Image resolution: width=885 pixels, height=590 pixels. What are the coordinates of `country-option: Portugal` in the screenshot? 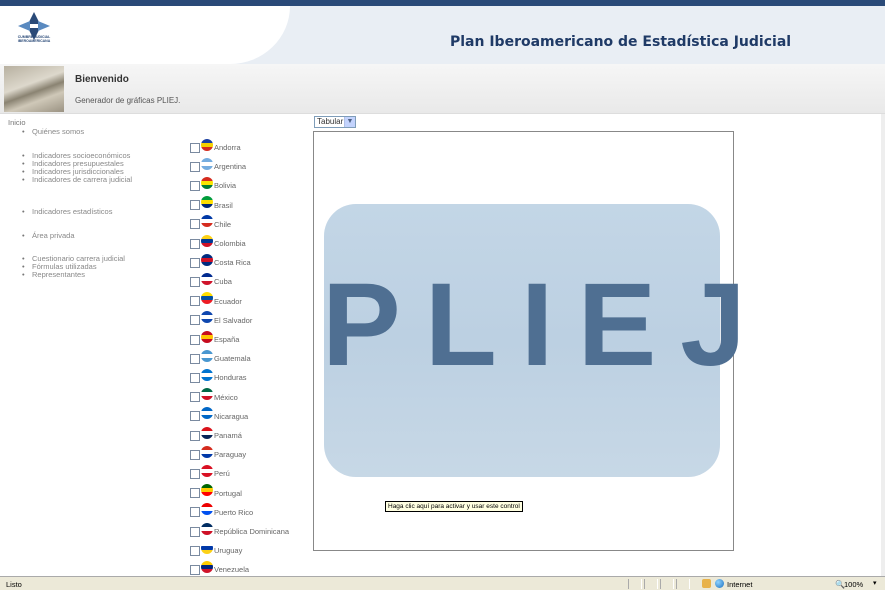 It's located at (216, 491).